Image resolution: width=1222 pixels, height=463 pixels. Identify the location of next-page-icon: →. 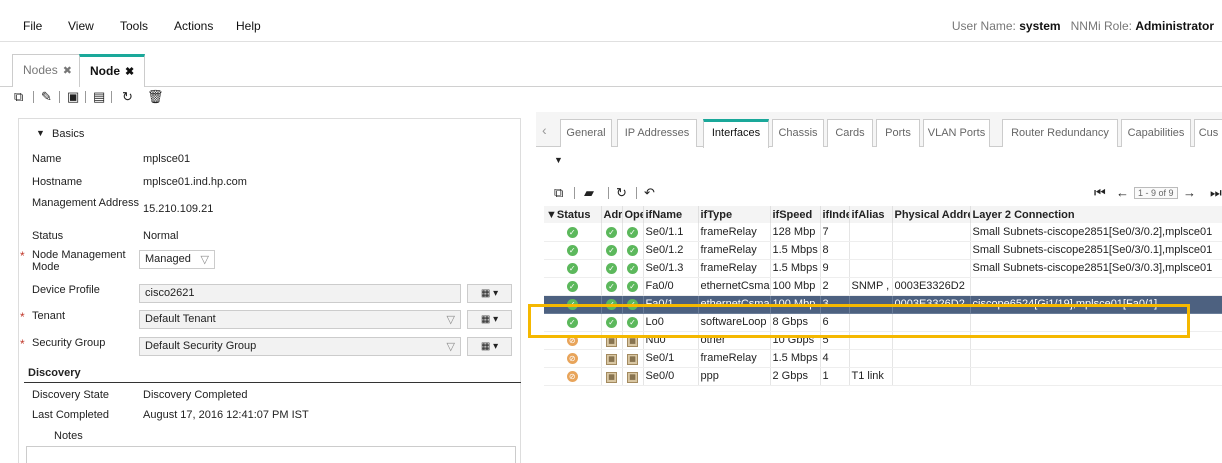
(1189, 193).